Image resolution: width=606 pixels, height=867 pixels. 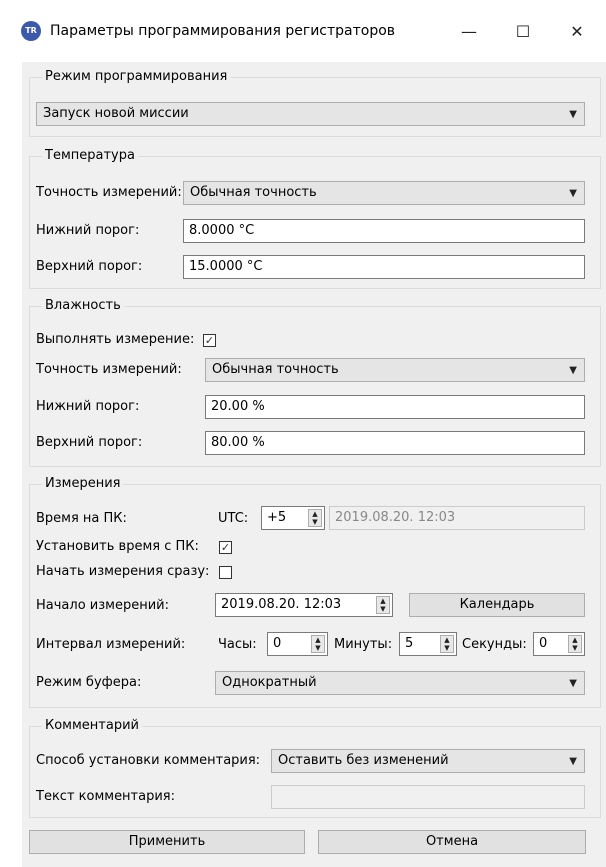 What do you see at coordinates (559, 644) in the screenshot?
I see `seconds-stepper: 0 ▲ ▼` at bounding box center [559, 644].